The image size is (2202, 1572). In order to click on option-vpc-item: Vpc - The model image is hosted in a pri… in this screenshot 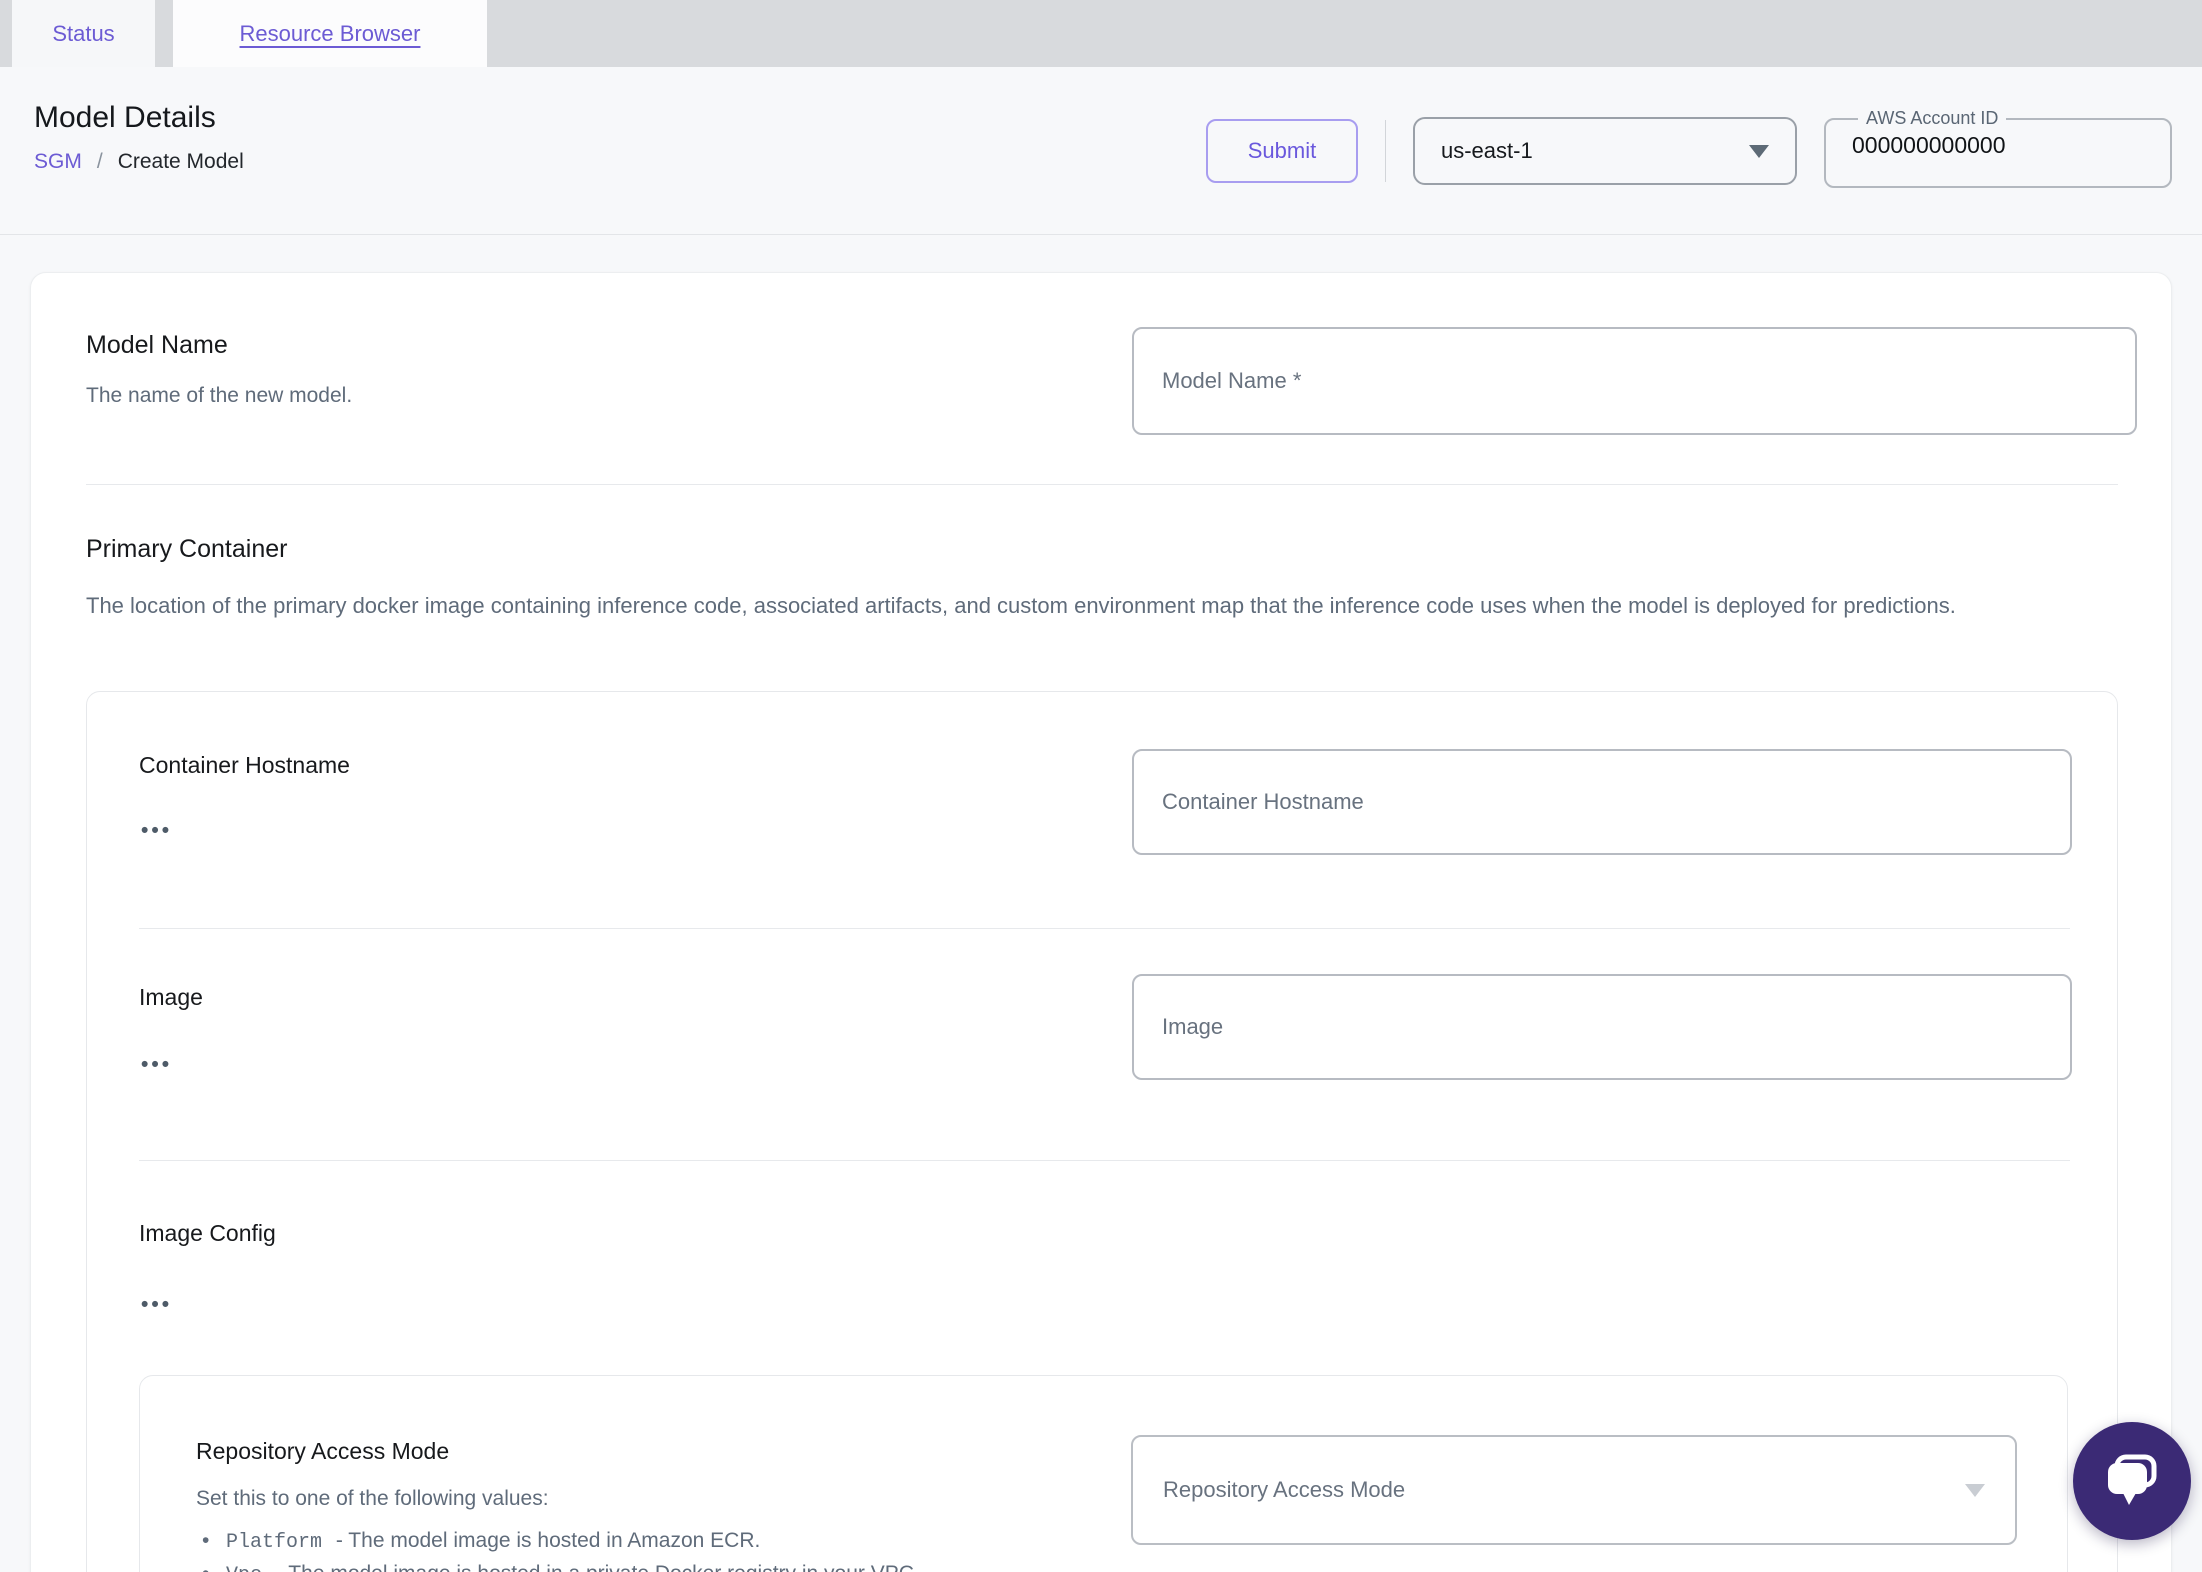, I will do `click(649, 1565)`.